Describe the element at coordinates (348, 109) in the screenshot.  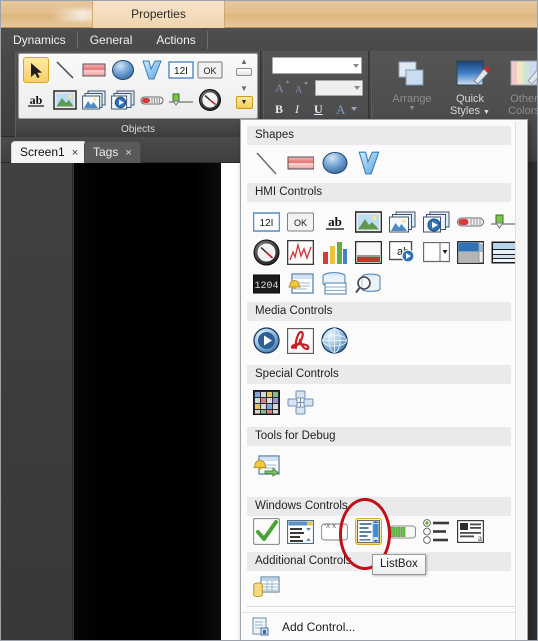
I see `font-color-button: A` at that location.